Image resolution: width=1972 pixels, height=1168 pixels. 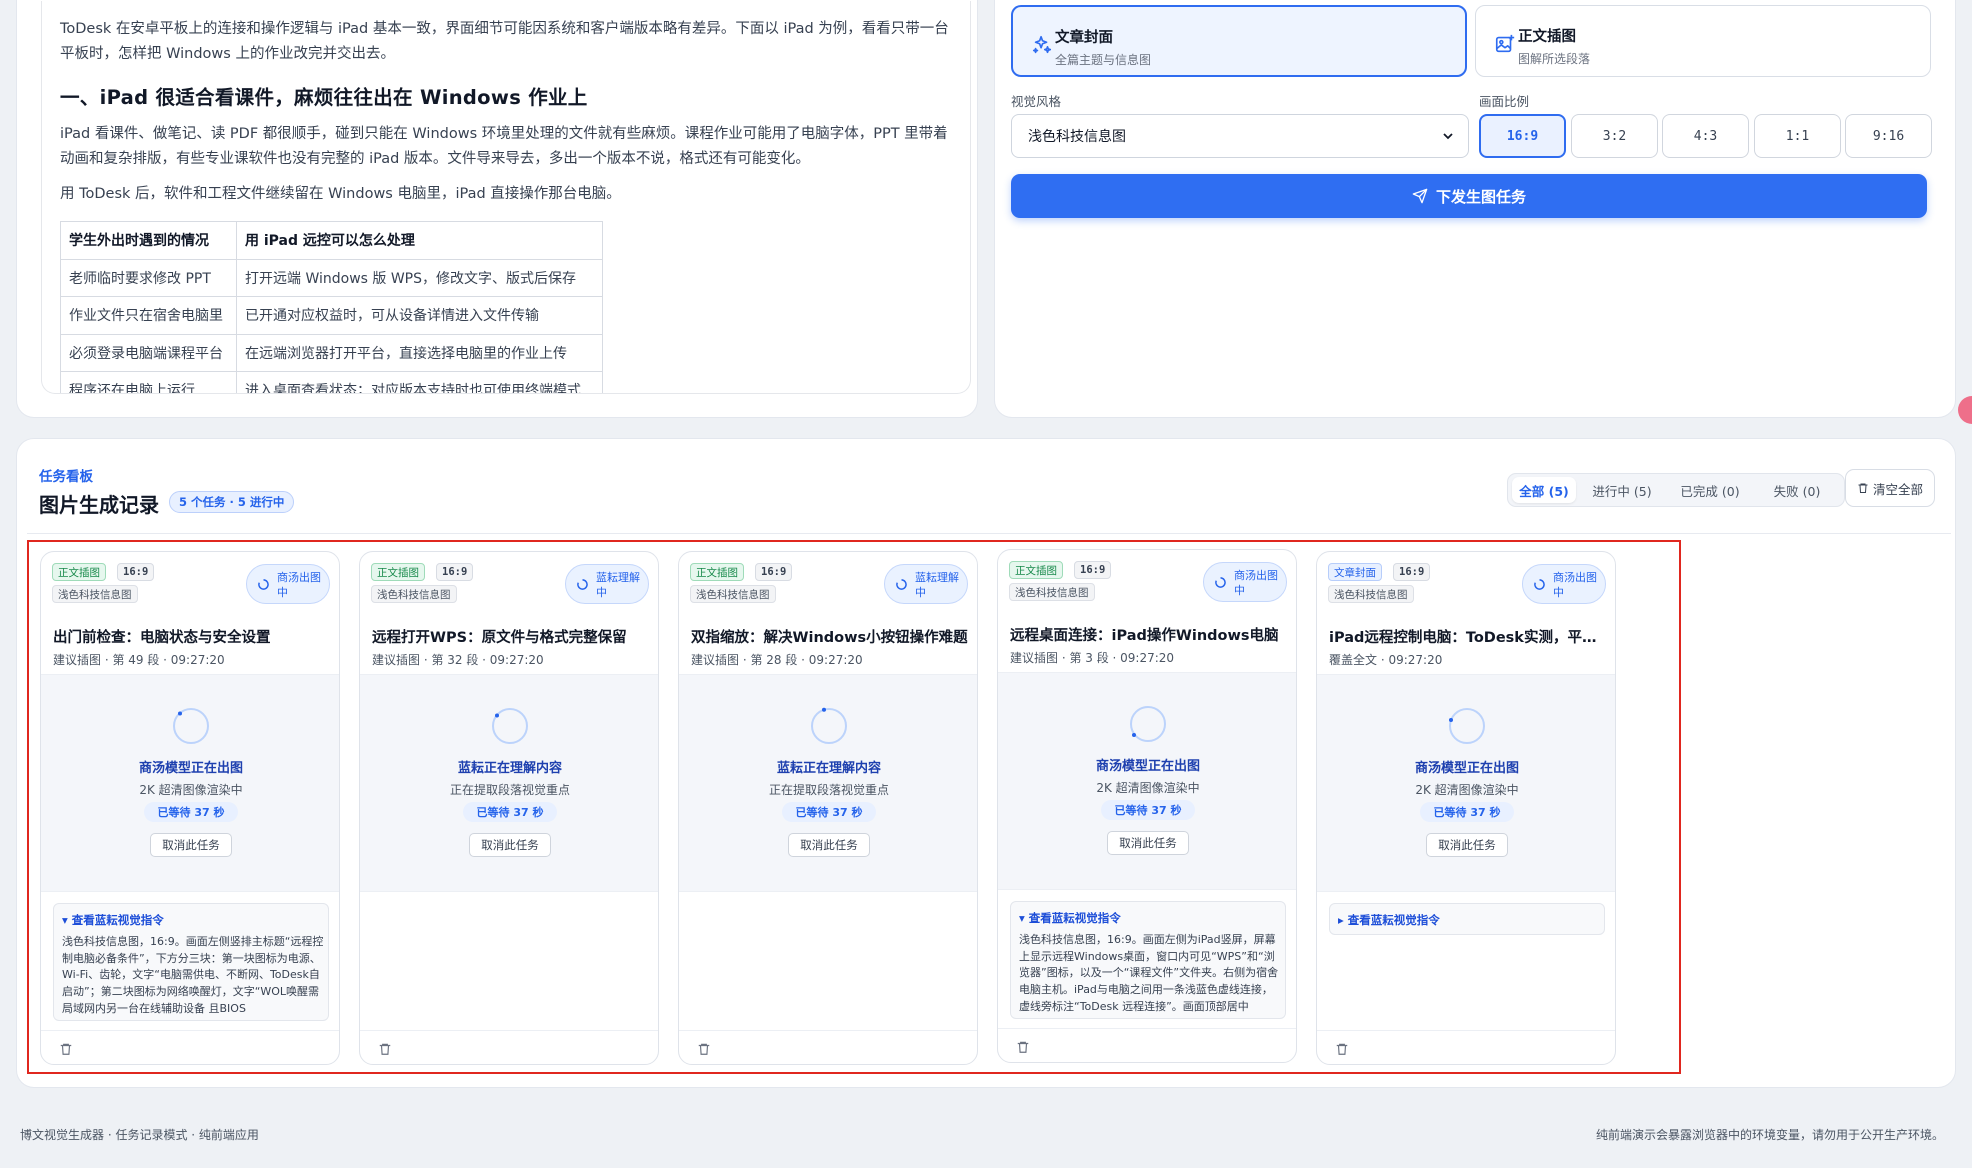 What do you see at coordinates (1710, 490) in the screenshot?
I see `filter-tab-done: 已完成 (0)` at bounding box center [1710, 490].